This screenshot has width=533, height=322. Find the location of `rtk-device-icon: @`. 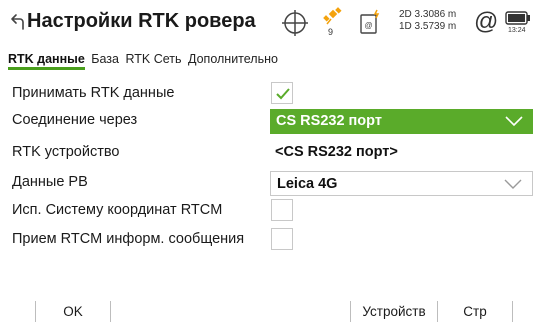

rtk-device-icon: @ is located at coordinates (371, 22).